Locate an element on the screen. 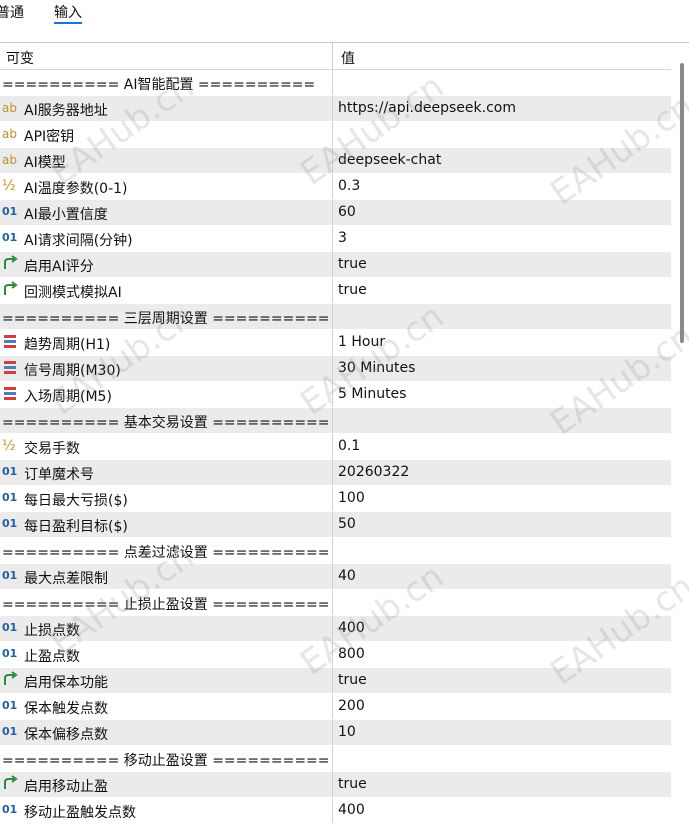 The image size is (689, 824). parameter-row: 回测模式模拟AI true is located at coordinates (335, 291).